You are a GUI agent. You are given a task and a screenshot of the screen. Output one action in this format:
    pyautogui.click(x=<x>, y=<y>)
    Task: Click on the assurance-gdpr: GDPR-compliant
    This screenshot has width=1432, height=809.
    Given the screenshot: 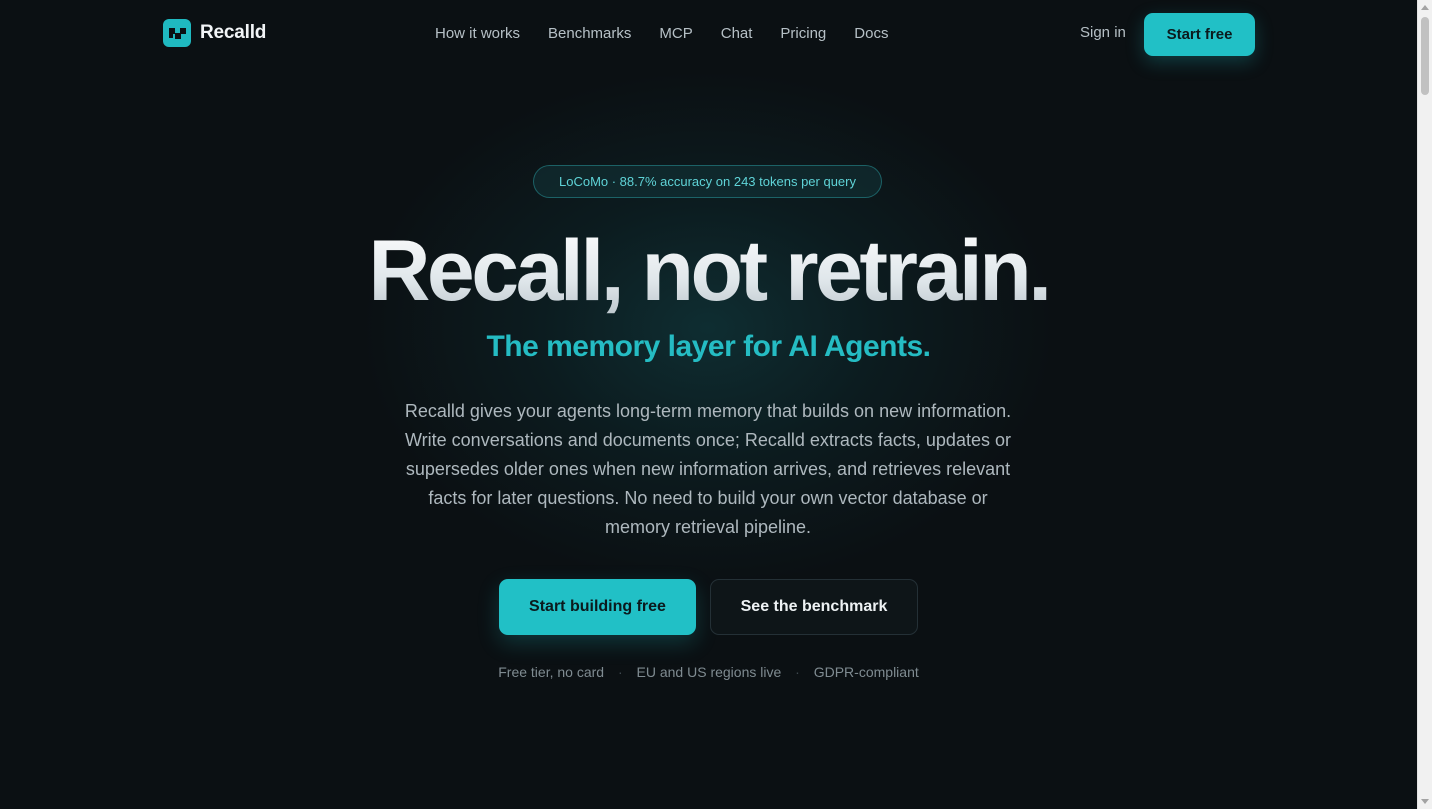 What is the action you would take?
    pyautogui.click(x=866, y=672)
    